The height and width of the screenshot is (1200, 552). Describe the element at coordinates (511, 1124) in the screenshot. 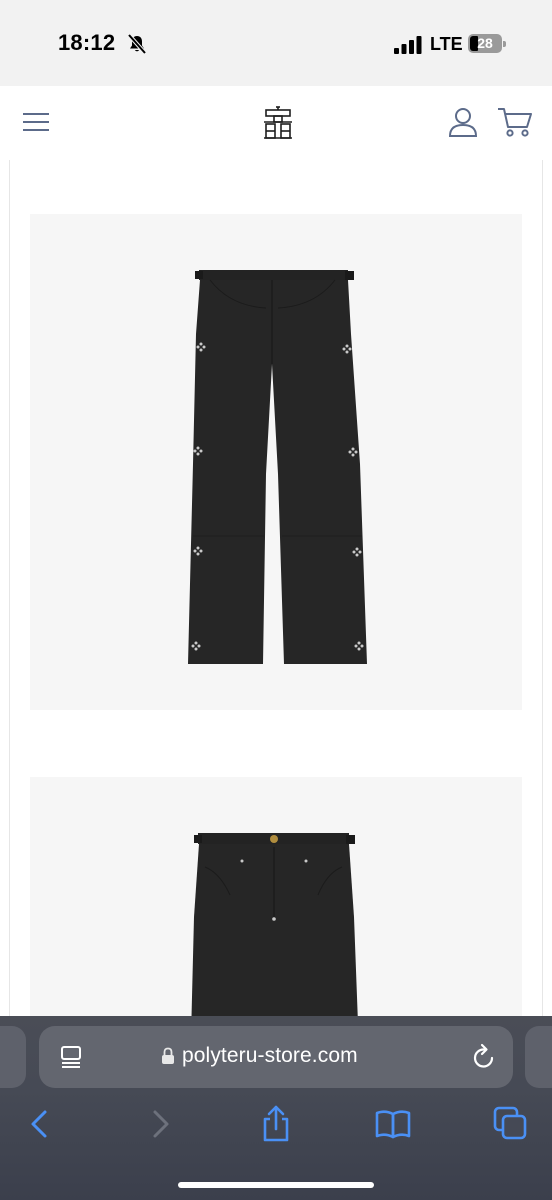

I see `tabs-icon` at that location.